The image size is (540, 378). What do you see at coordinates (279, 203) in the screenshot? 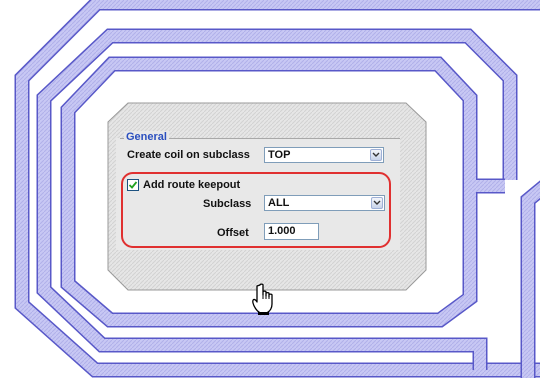
I see `subclass-value: ALL` at bounding box center [279, 203].